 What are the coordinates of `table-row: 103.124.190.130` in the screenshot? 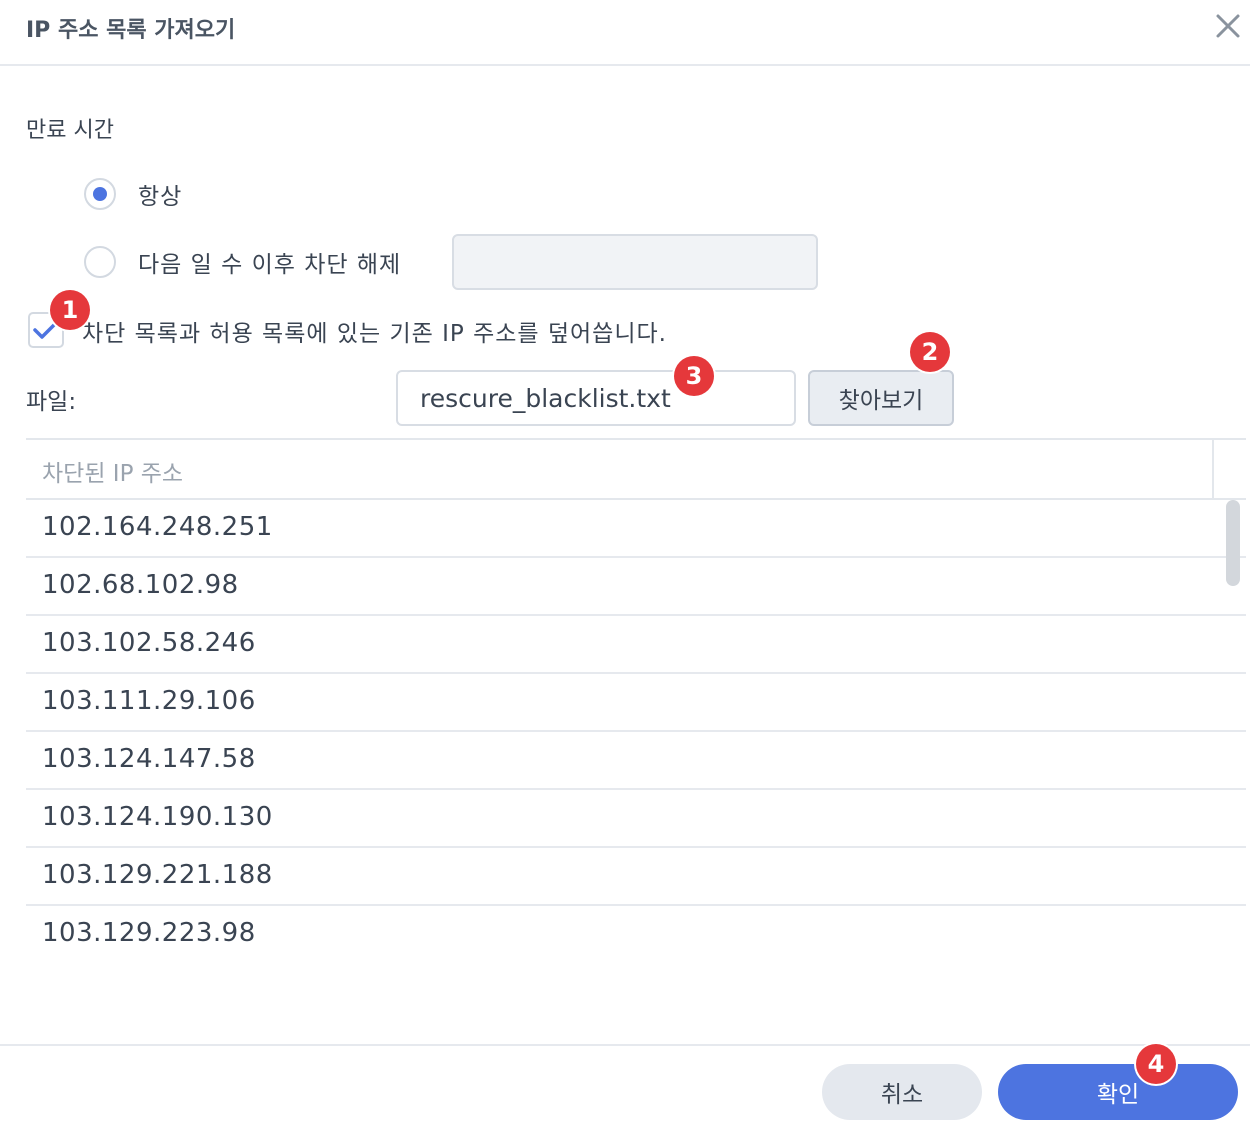 It's located at (636, 819).